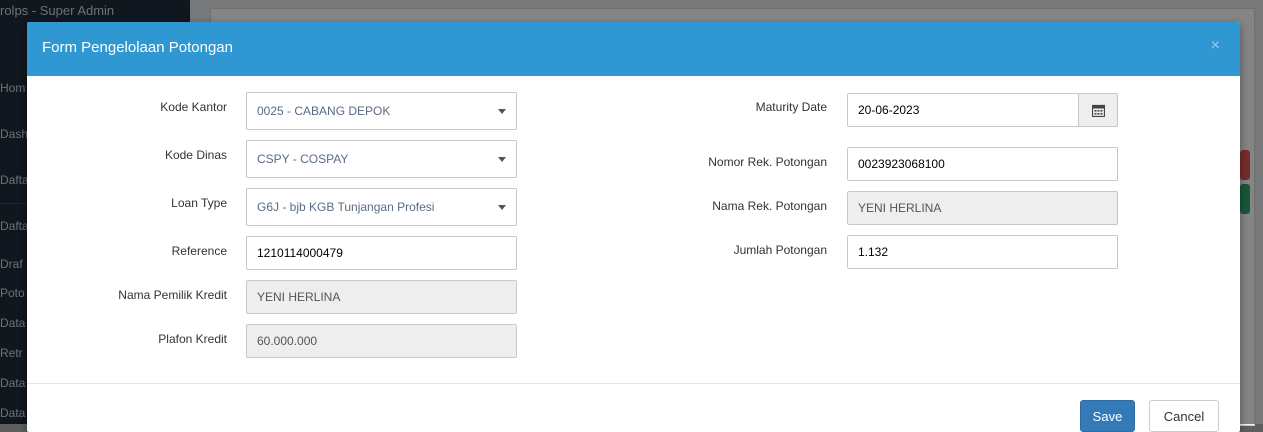 The image size is (1263, 432). Describe the element at coordinates (137, 47) in the screenshot. I see `modal-title: Form Pengelolaan Potongan` at that location.